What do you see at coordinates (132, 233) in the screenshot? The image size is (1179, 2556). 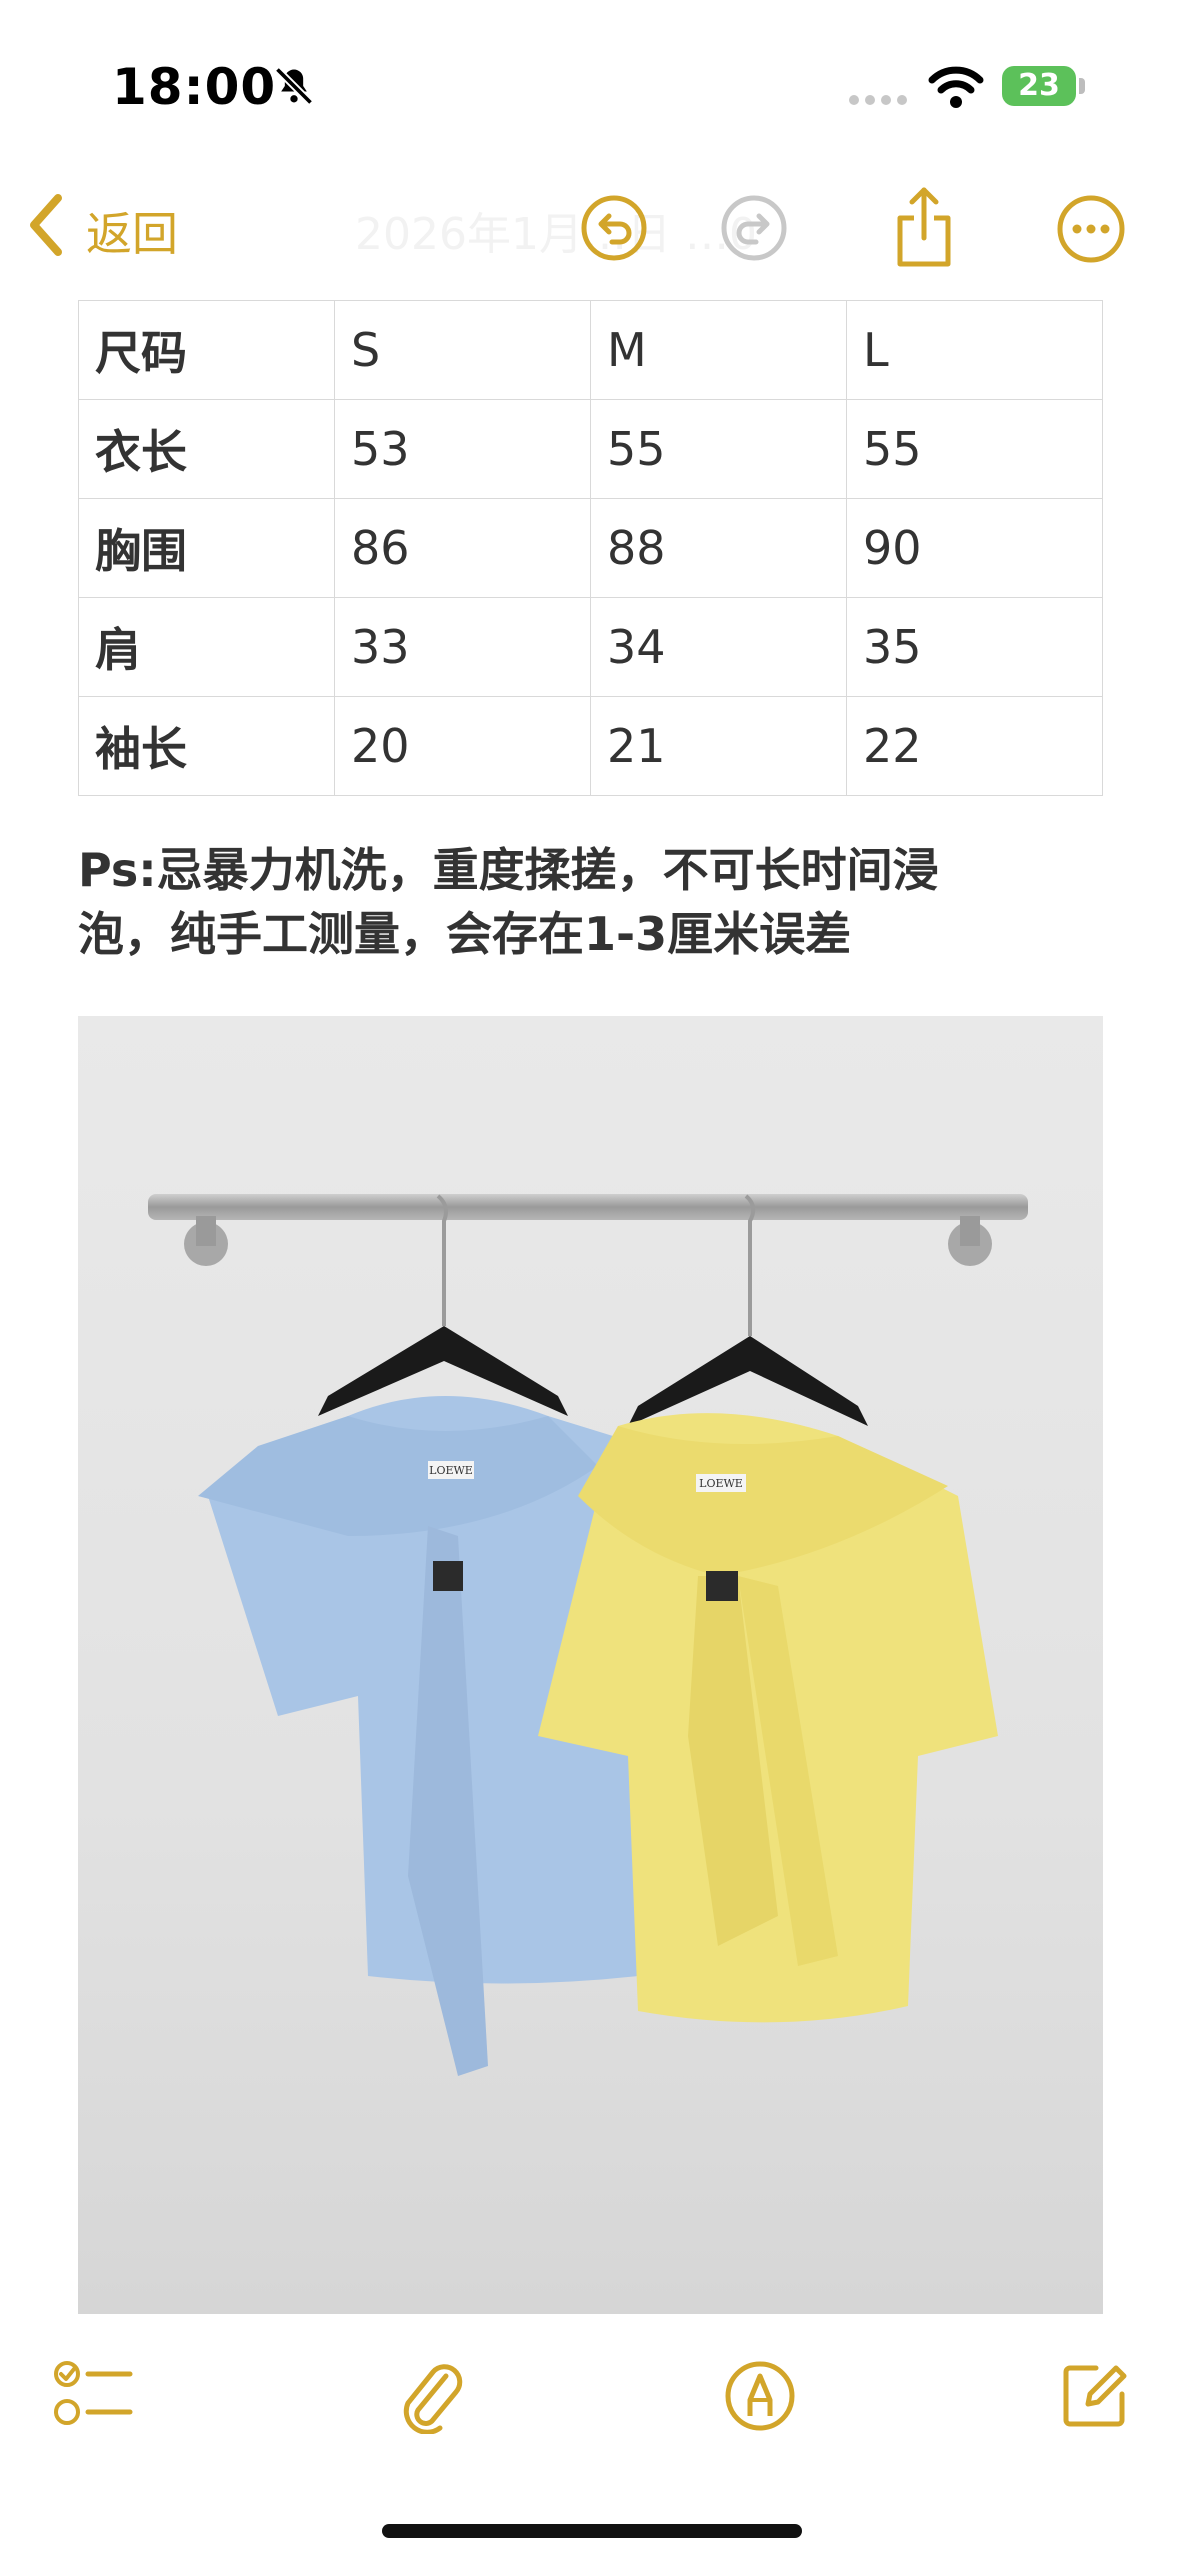 I see `back-label: 返回` at bounding box center [132, 233].